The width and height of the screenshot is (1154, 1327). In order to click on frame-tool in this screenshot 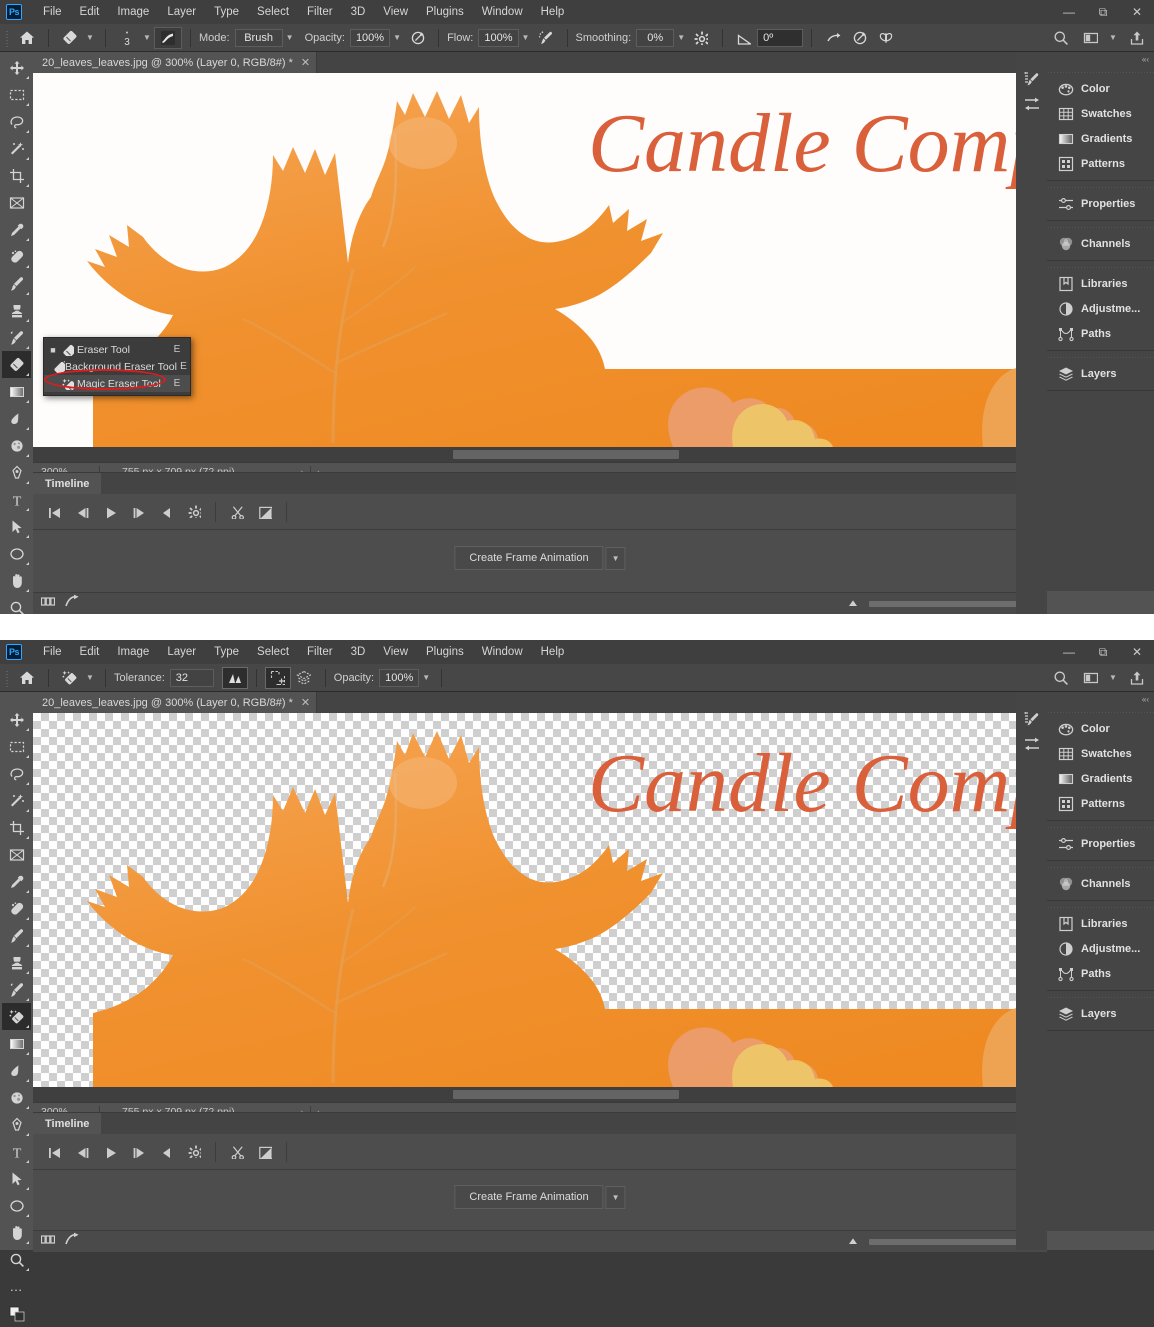, I will do `click(16, 854)`.